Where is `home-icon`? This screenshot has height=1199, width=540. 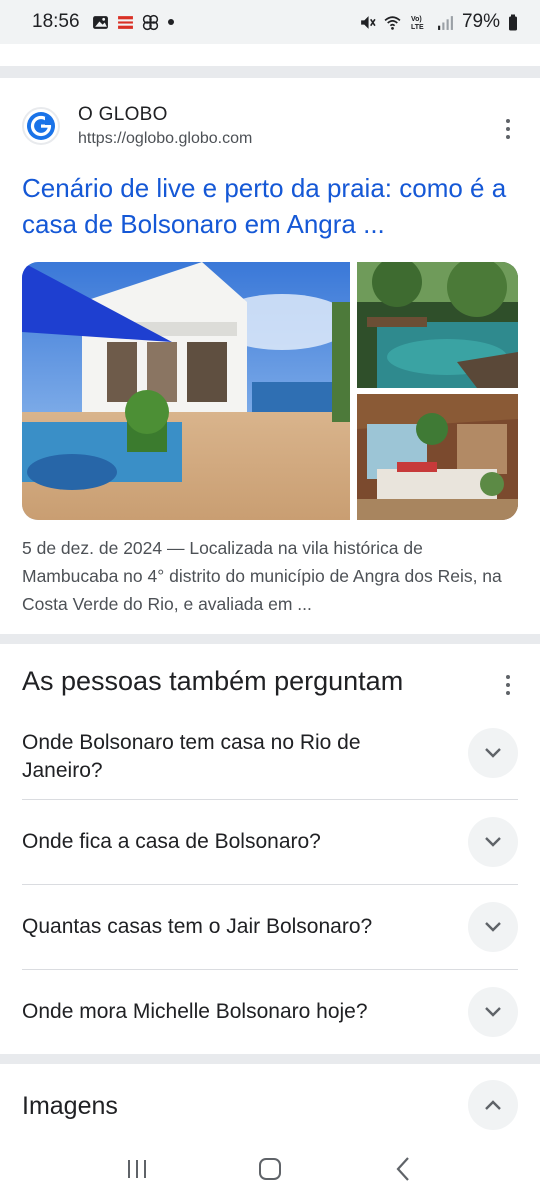
home-icon is located at coordinates (269, 1168).